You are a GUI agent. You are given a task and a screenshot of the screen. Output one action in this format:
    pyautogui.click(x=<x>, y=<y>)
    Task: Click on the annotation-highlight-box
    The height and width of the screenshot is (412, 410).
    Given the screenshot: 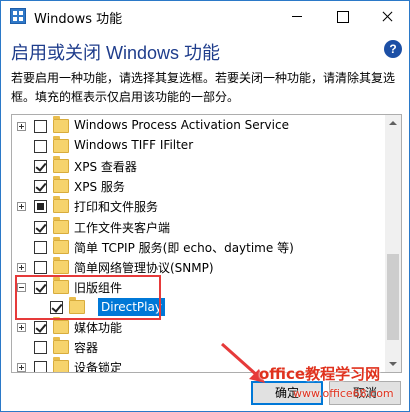 What is the action you would take?
    pyautogui.click(x=88, y=297)
    